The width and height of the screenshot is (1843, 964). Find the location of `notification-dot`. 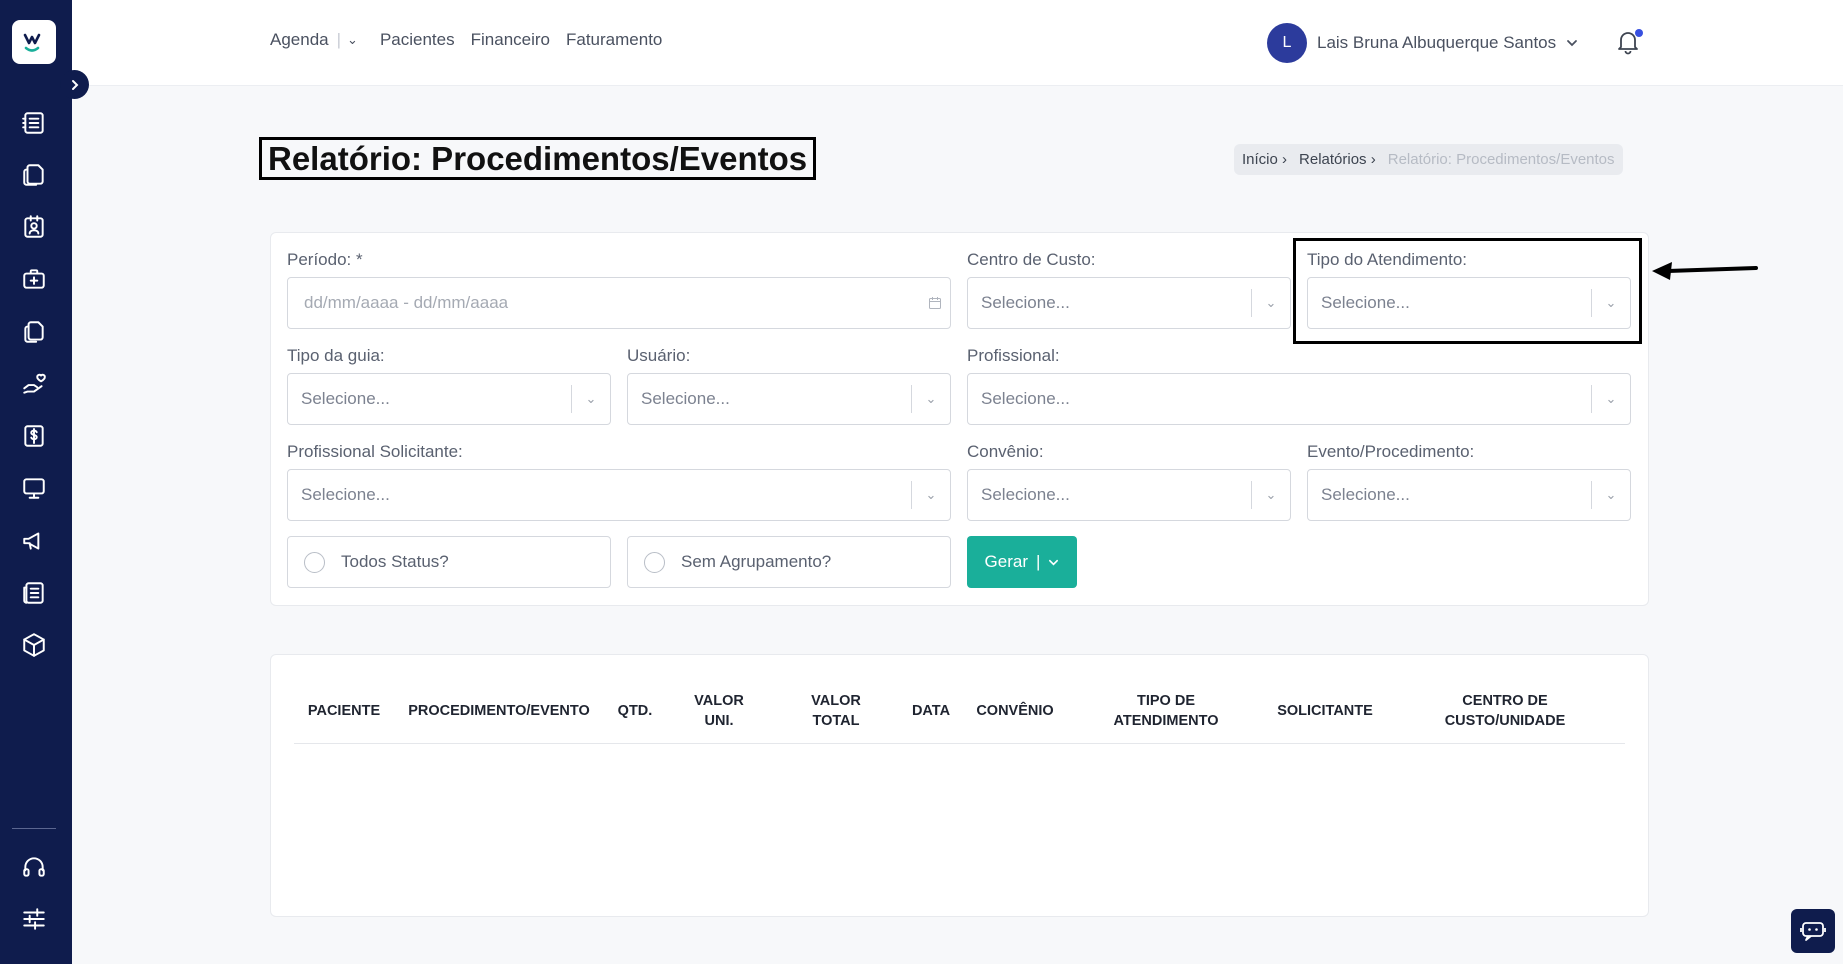

notification-dot is located at coordinates (1639, 33).